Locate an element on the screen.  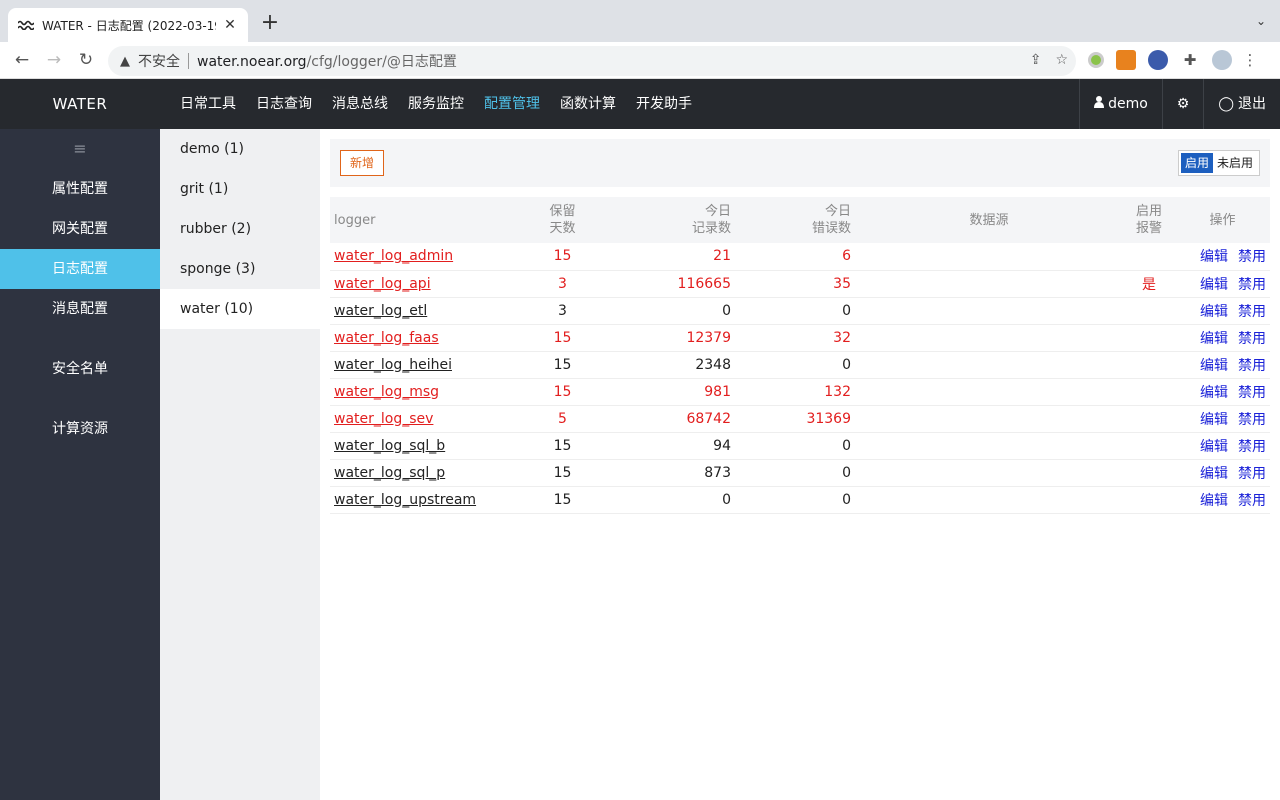
alarm-cell: 是 is located at coordinates (1149, 284).